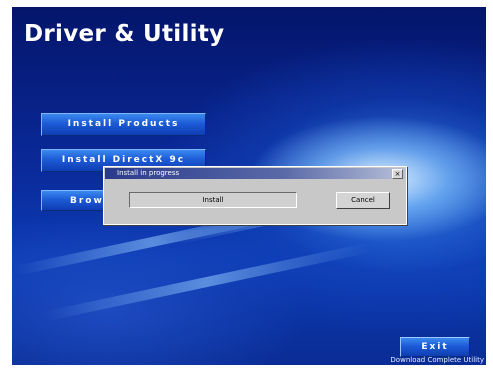 This screenshot has height=371, width=493. I want to click on exit-button: Exit, so click(435, 347).